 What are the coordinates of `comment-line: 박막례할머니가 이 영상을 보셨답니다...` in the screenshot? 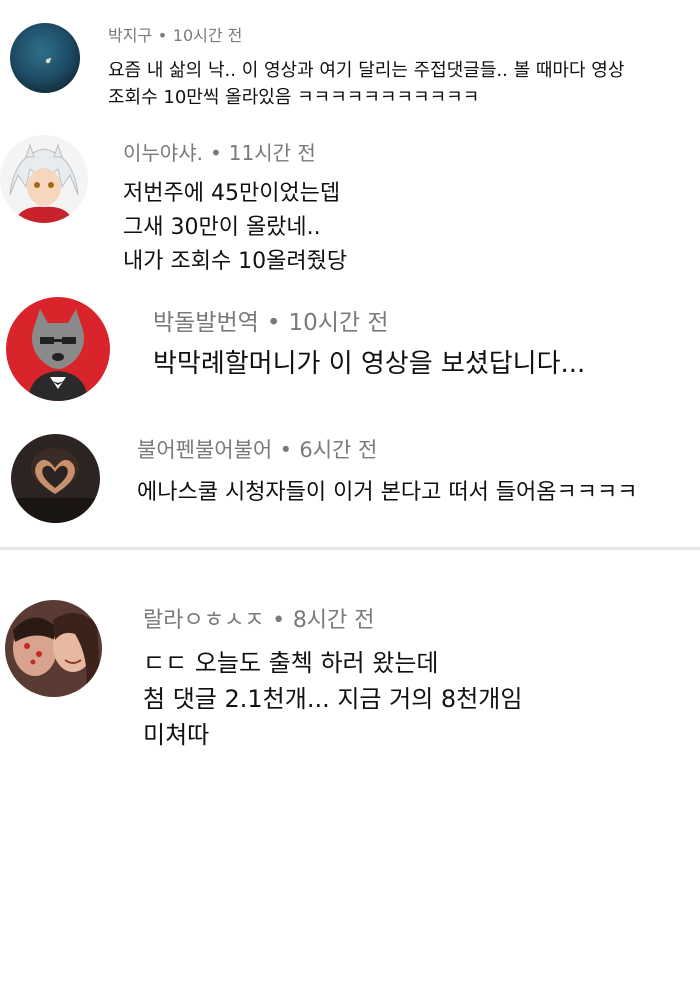 It's located at (369, 364).